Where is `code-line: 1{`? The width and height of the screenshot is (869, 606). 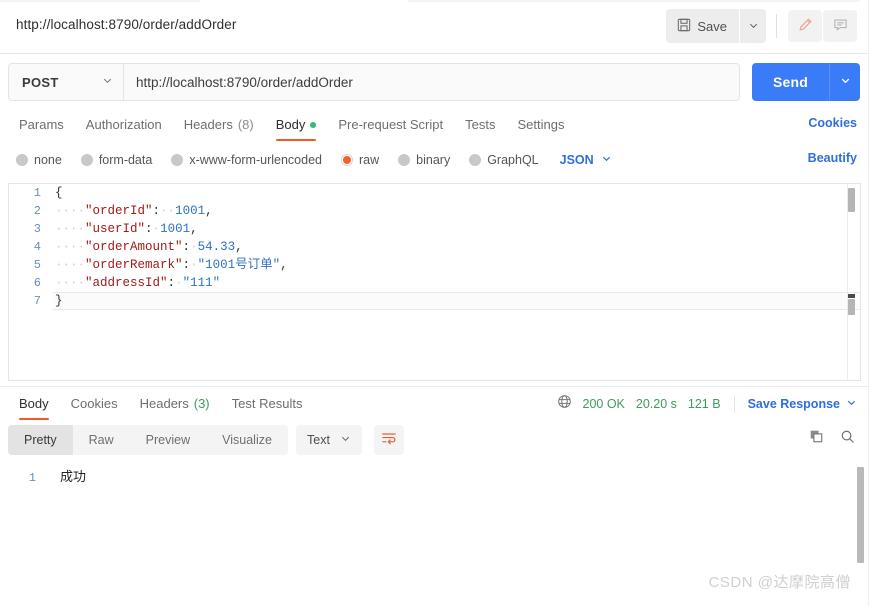 code-line: 1{ is located at coordinates (434, 193).